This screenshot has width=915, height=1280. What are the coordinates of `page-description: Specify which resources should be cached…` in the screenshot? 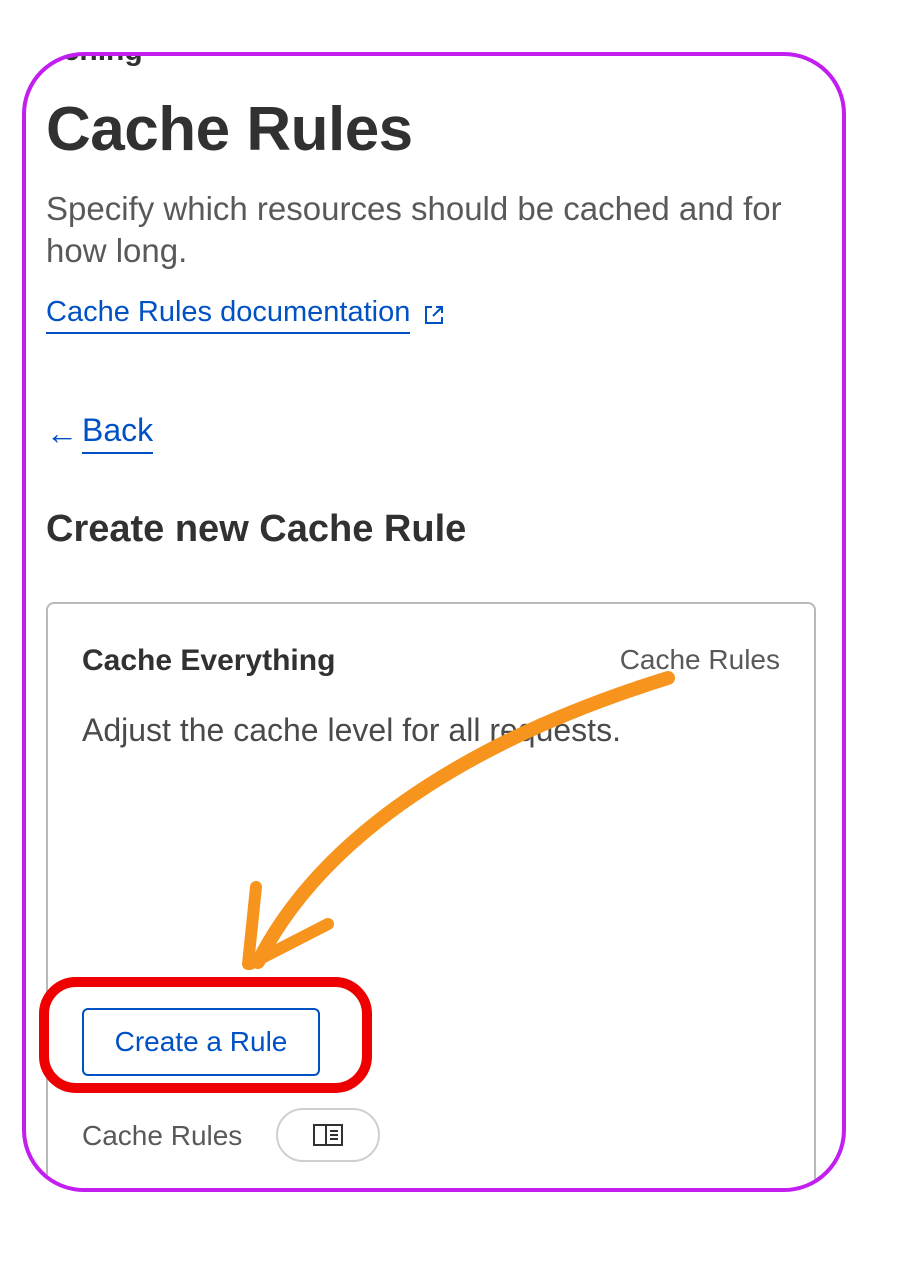 It's located at (414, 229).